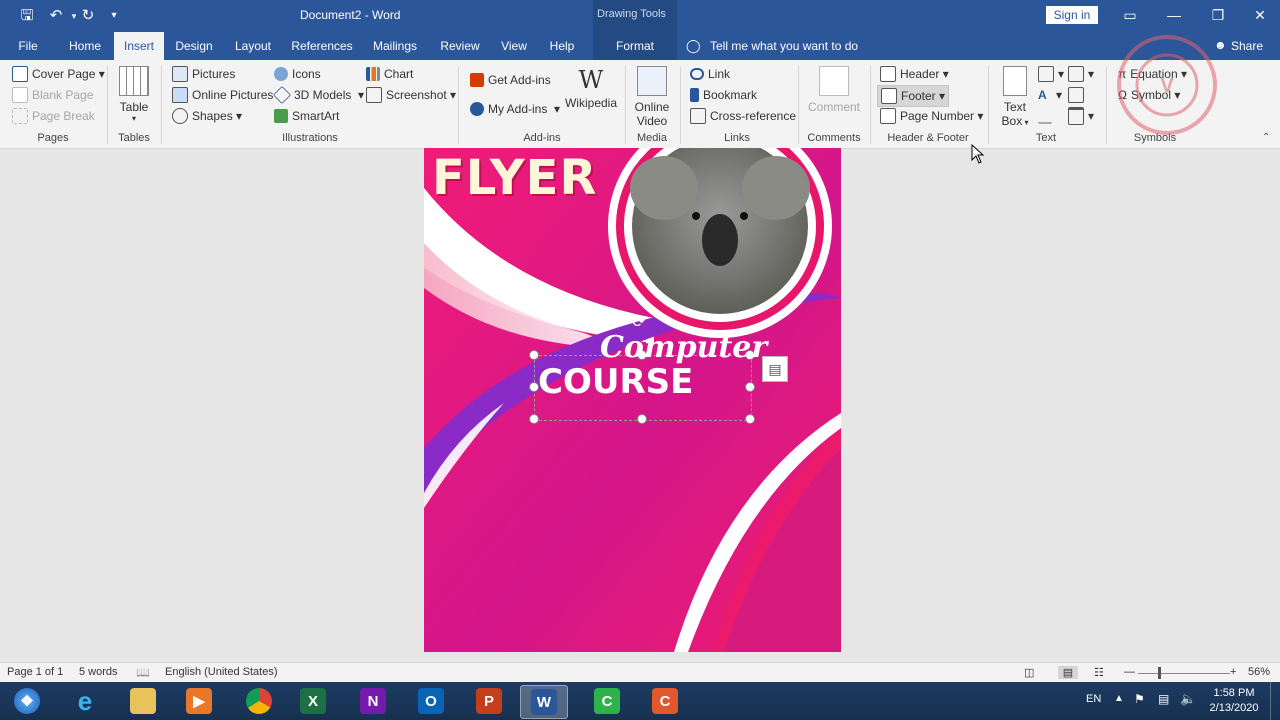  What do you see at coordinates (98, 672) in the screenshot?
I see `word-count: 5 words` at bounding box center [98, 672].